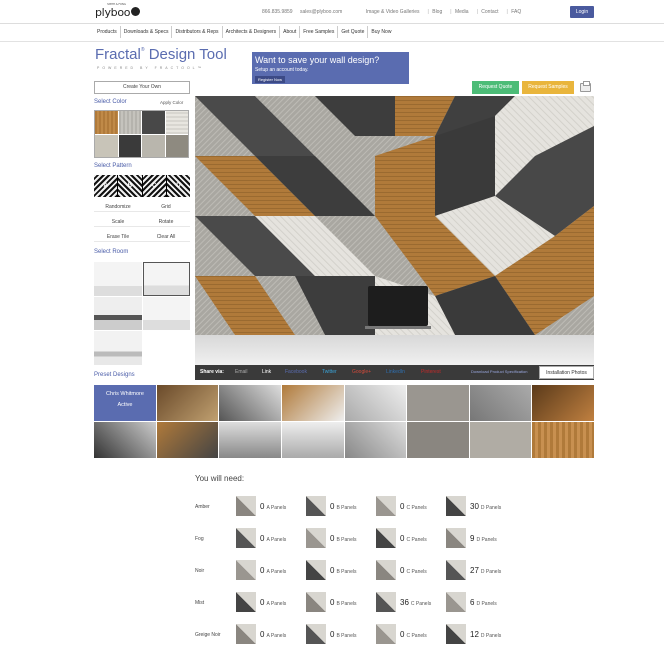 The height and width of the screenshot is (664, 664). I want to click on material-name: Noir, so click(200, 571).